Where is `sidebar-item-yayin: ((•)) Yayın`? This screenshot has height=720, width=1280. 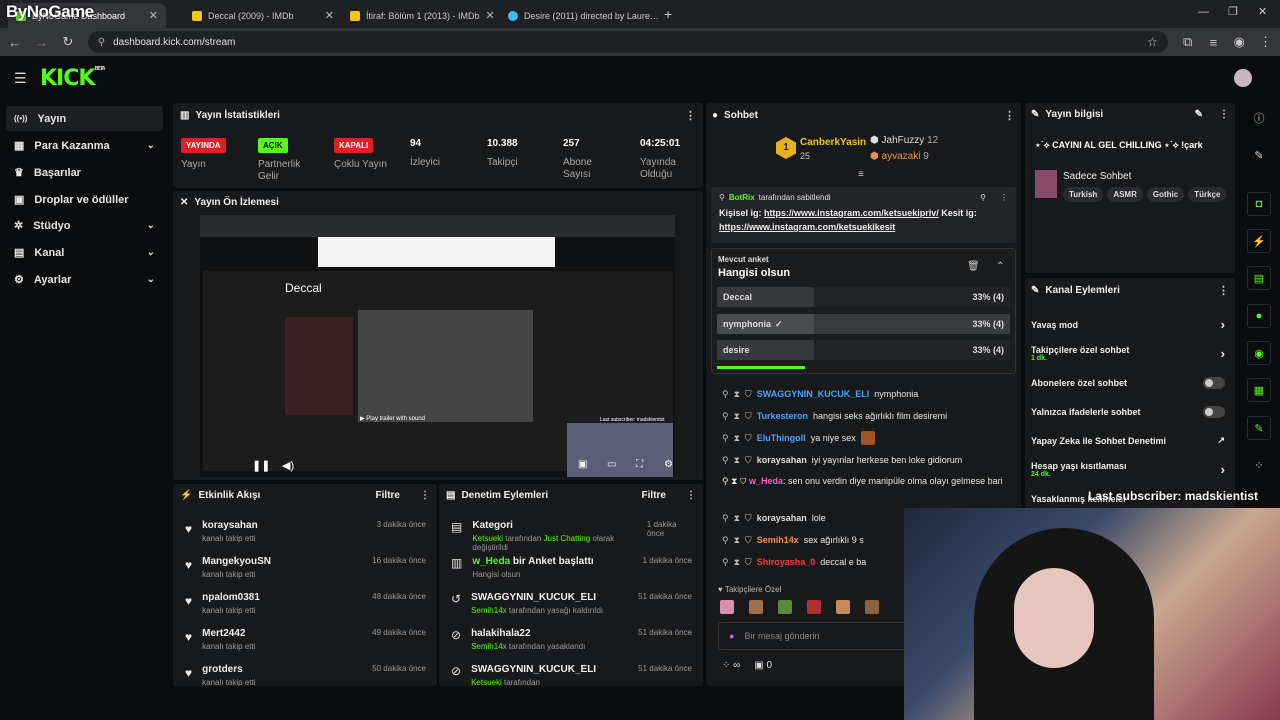 sidebar-item-yayin: ((•)) Yayın is located at coordinates (84, 118).